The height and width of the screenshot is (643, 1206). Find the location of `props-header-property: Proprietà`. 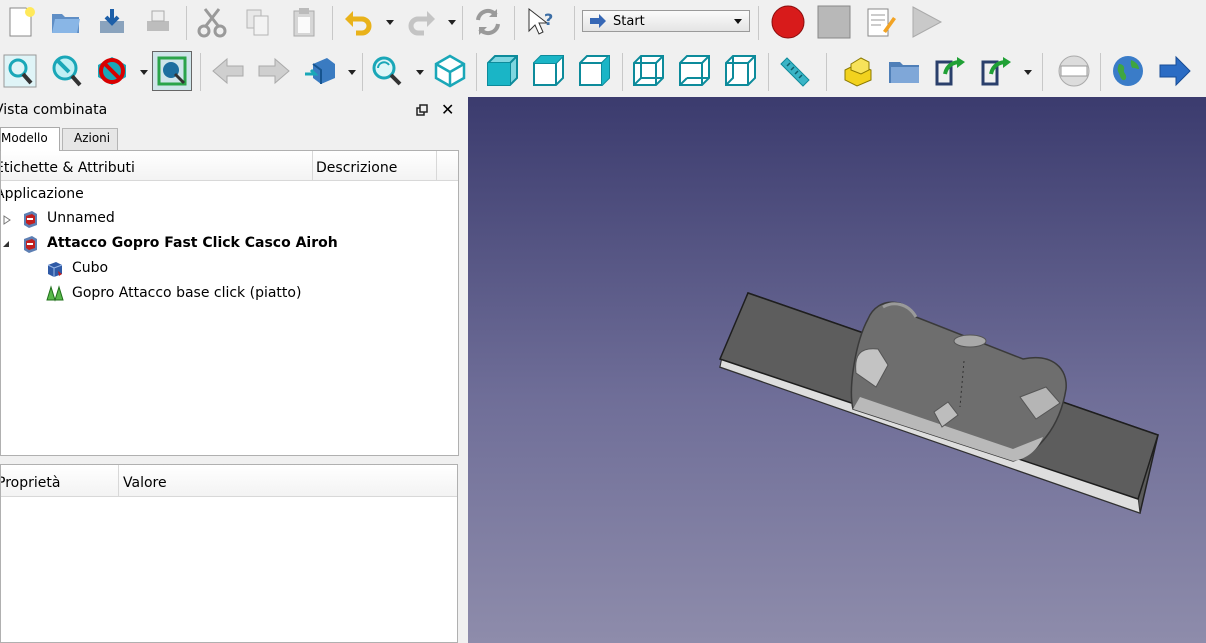

props-header-property: Proprietà is located at coordinates (60, 481).